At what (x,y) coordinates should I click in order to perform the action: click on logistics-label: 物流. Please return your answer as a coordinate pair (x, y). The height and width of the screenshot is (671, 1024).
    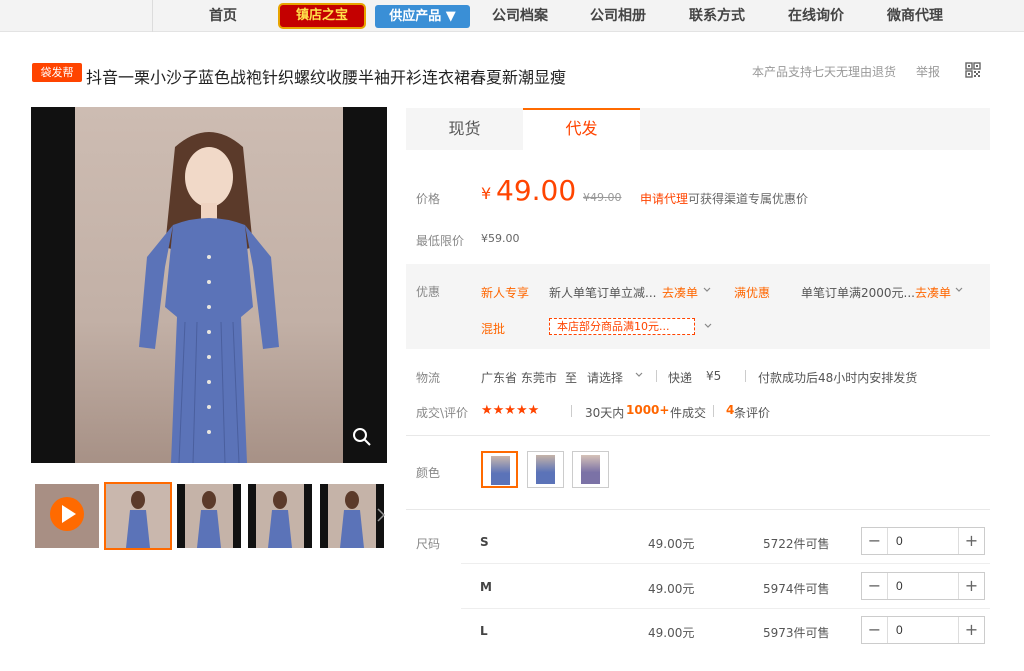
    Looking at the image, I should click on (428, 378).